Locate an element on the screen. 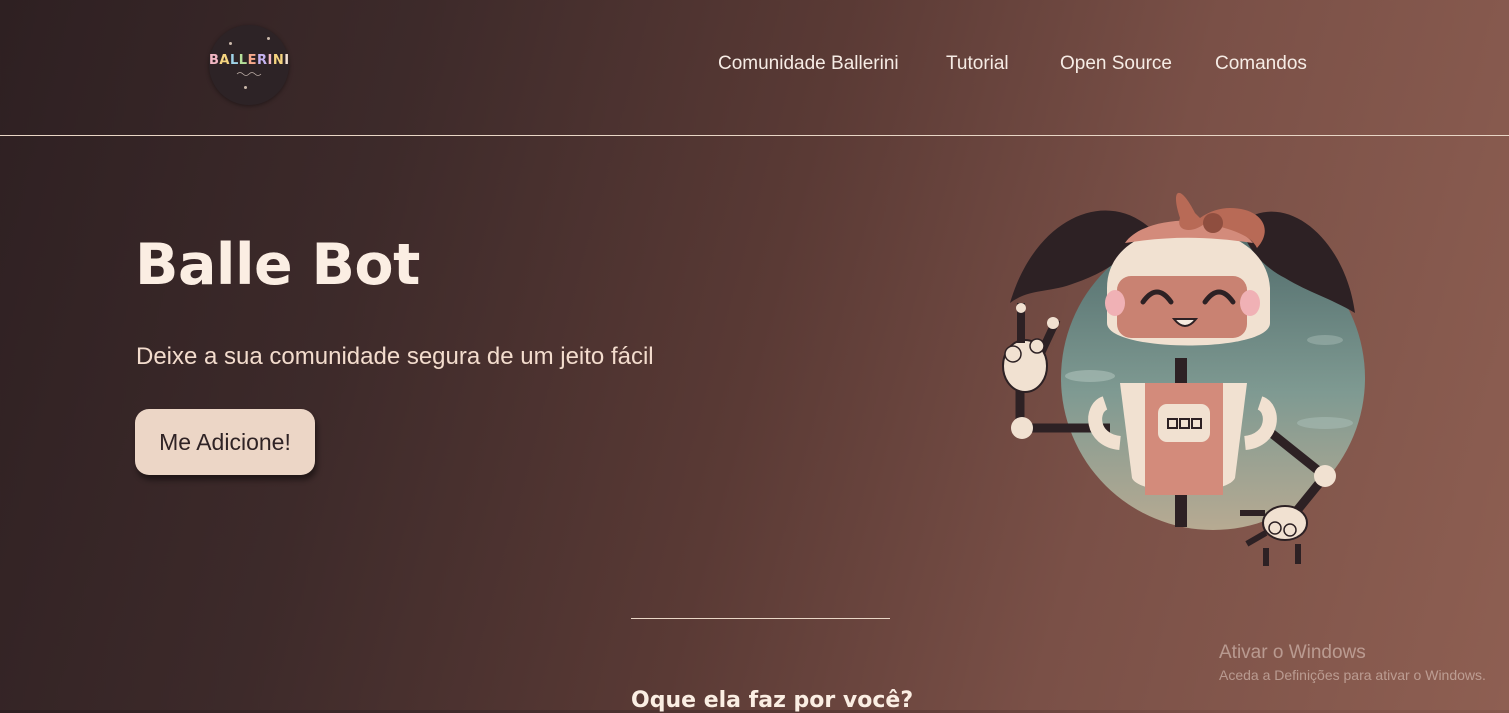  section-divider is located at coordinates (760, 618).